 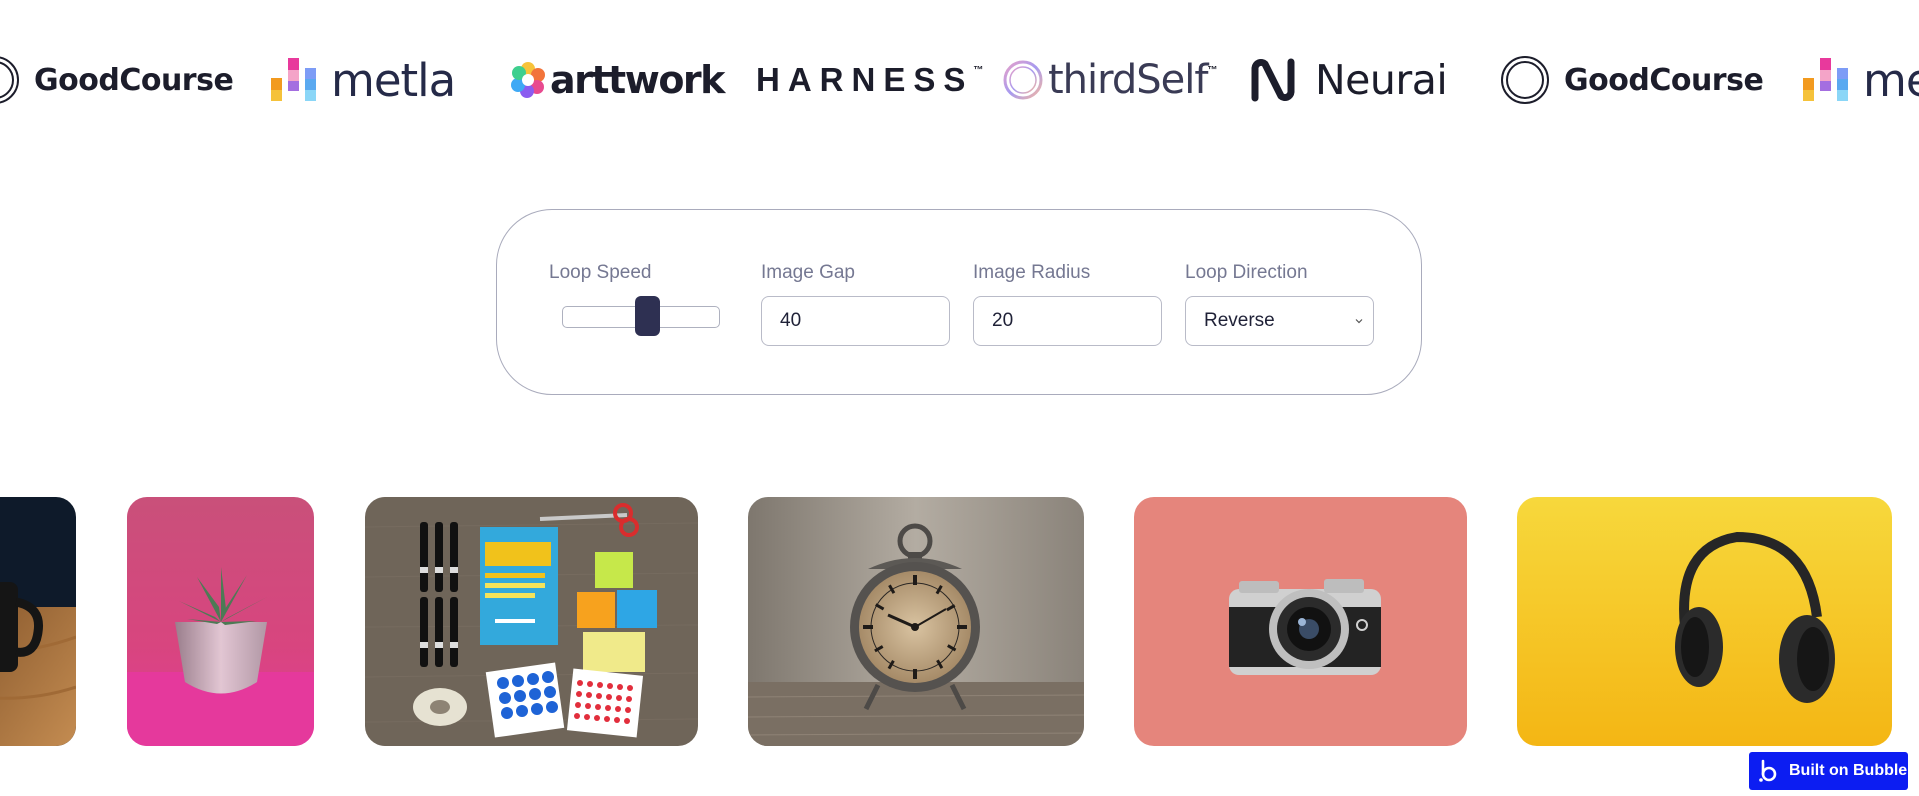 I want to click on logo-neurai: Neurai, so click(x=1347, y=80).